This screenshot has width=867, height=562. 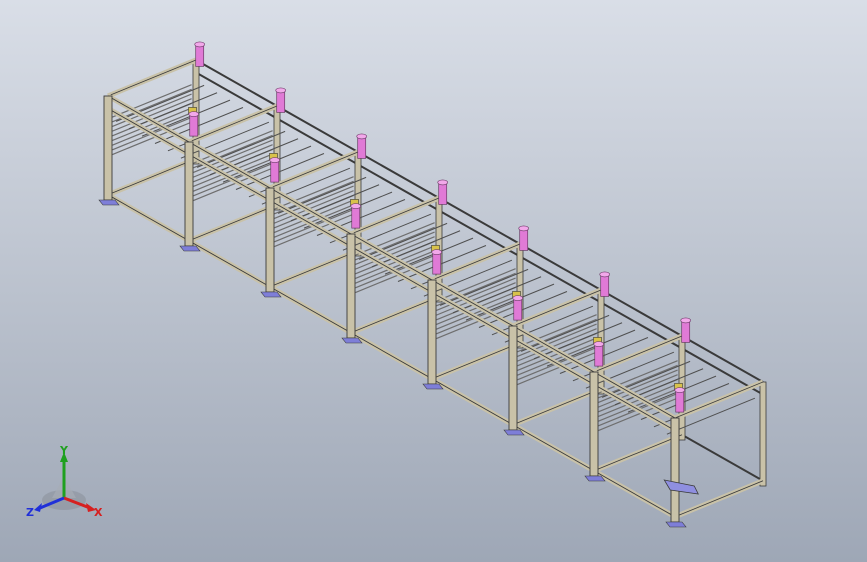 I want to click on drive-motor, so click(x=681, y=487).